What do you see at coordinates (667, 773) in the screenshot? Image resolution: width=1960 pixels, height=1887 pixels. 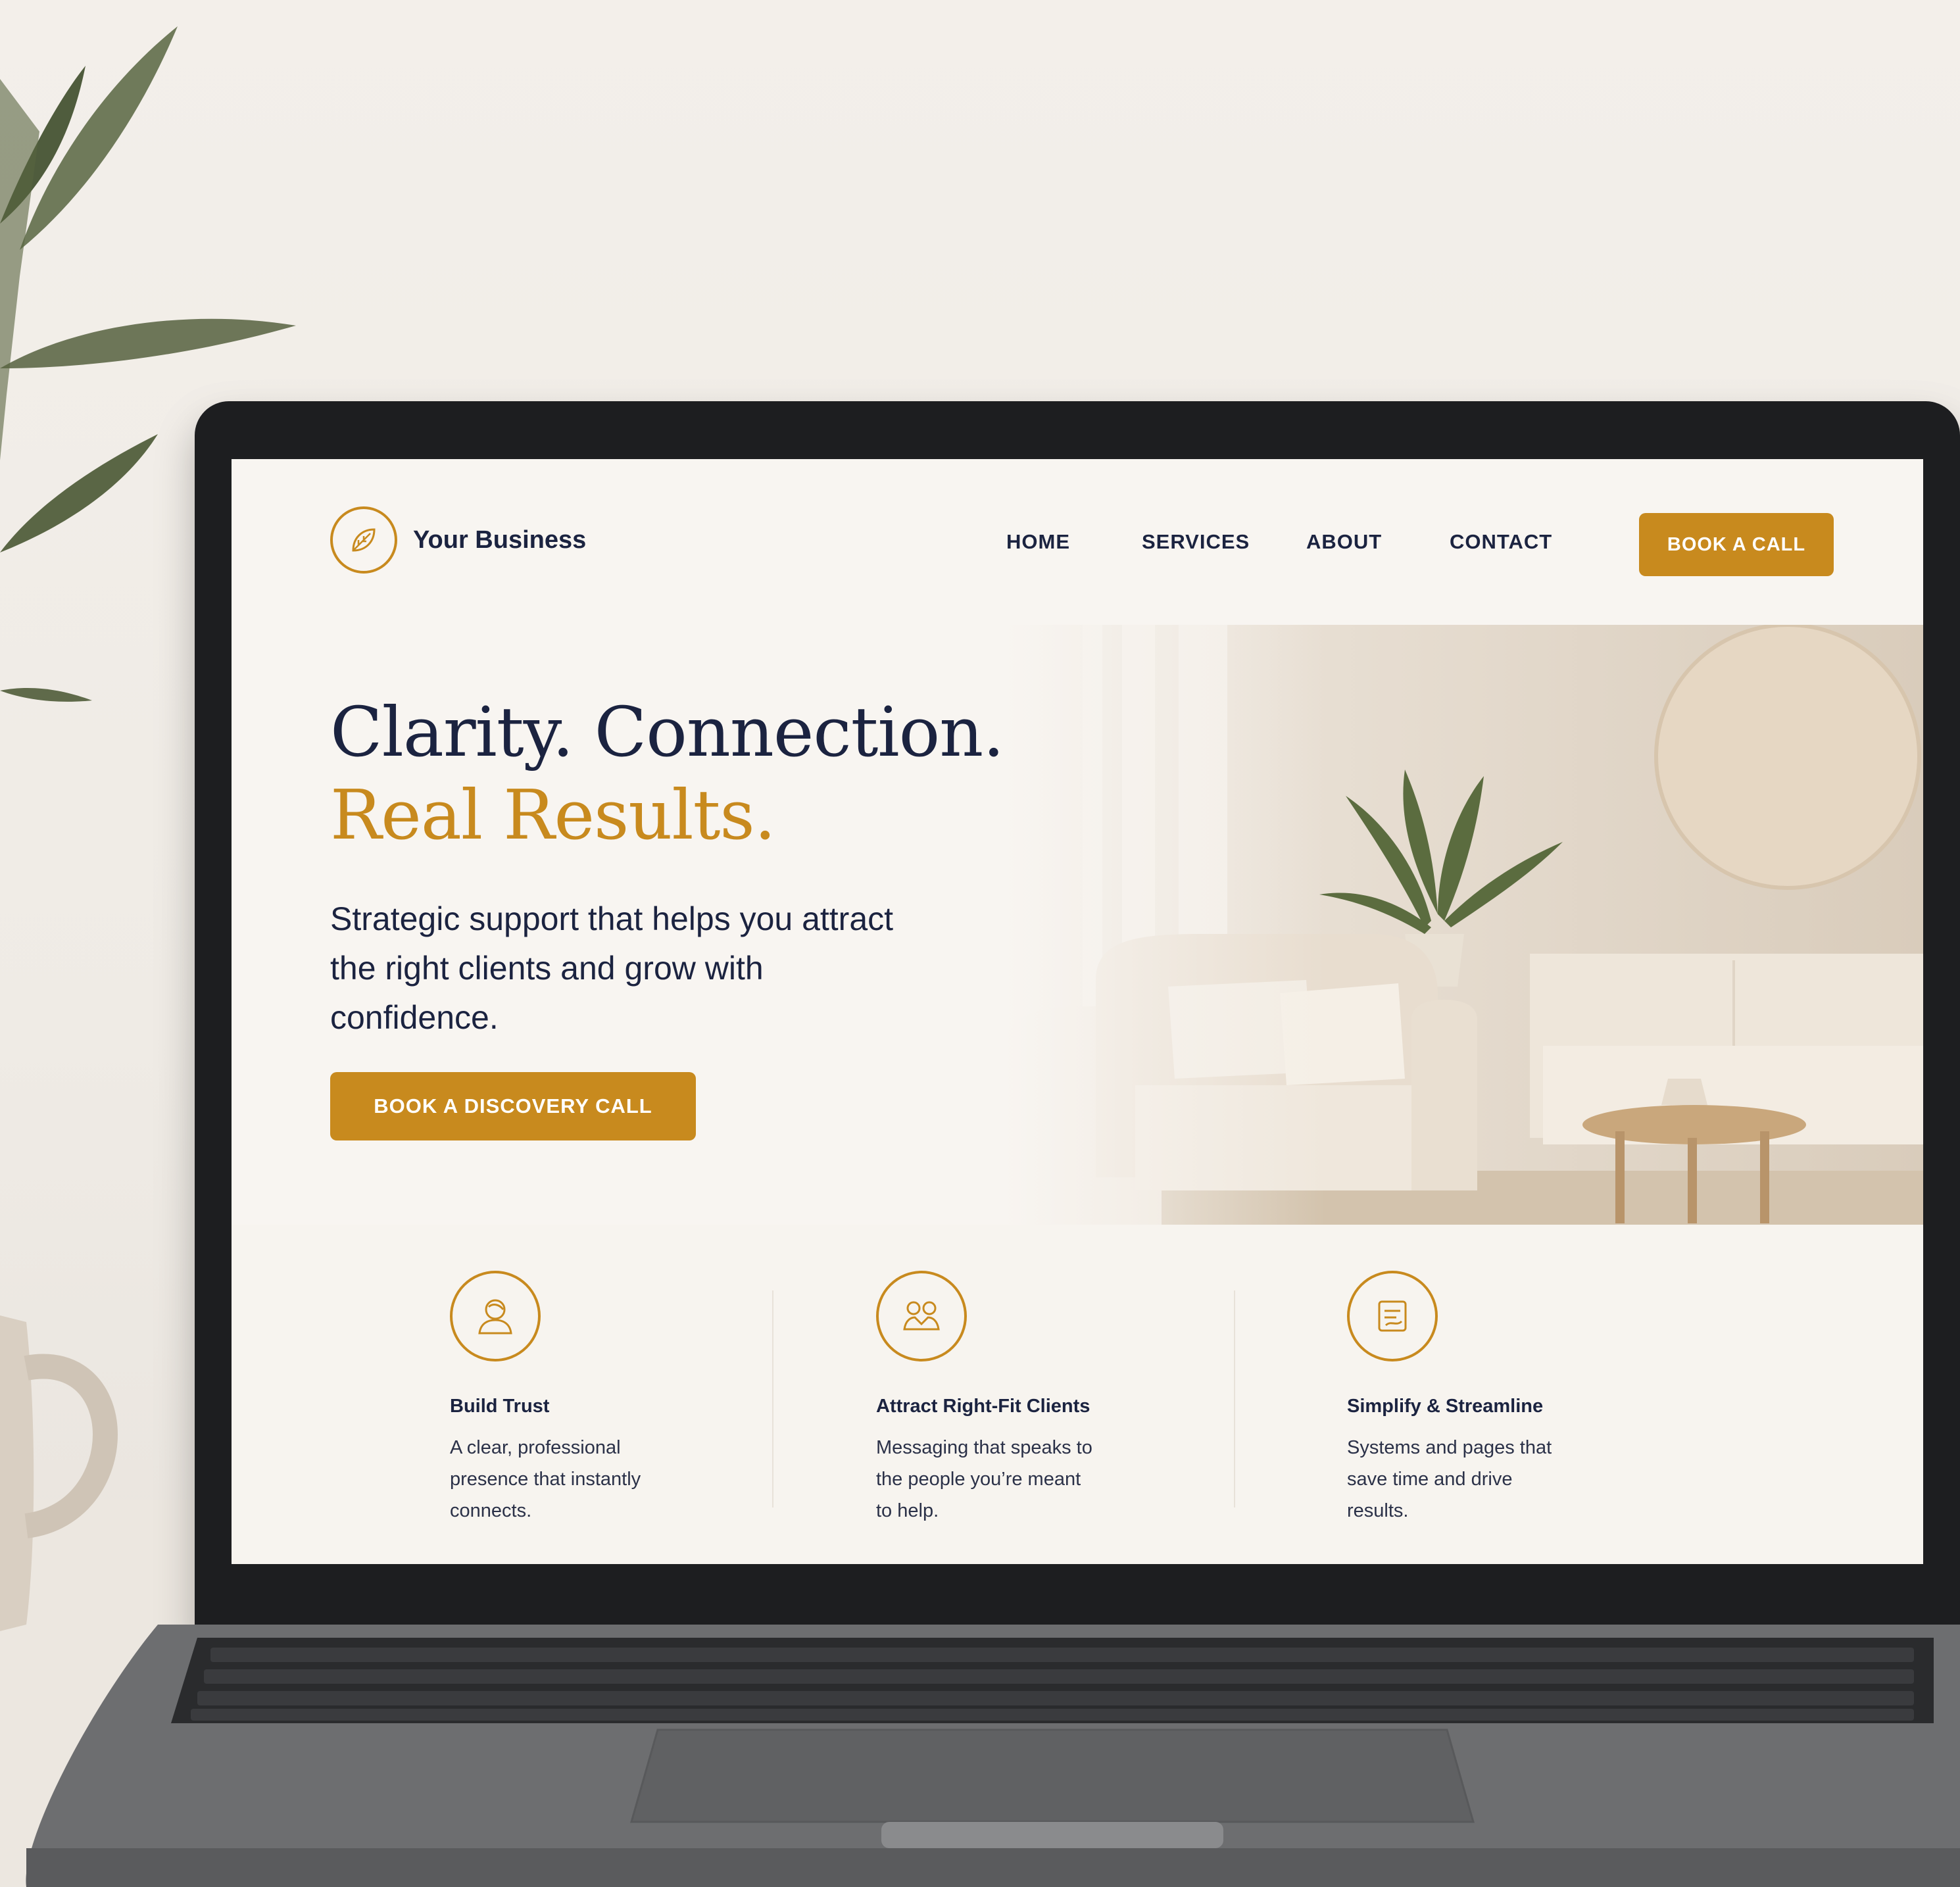 I see `hero-title: Clarity. Connection. Real Results.` at bounding box center [667, 773].